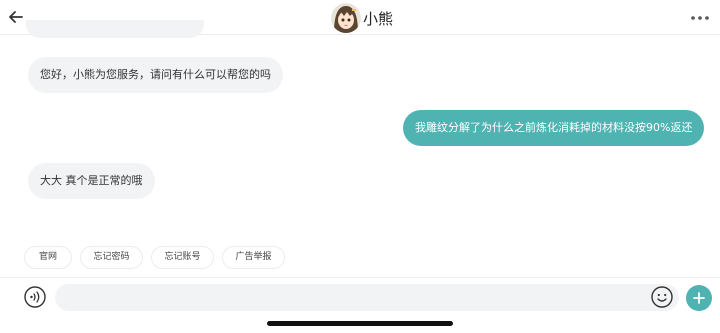  I want to click on previous-message-bubble, so click(115, 29).